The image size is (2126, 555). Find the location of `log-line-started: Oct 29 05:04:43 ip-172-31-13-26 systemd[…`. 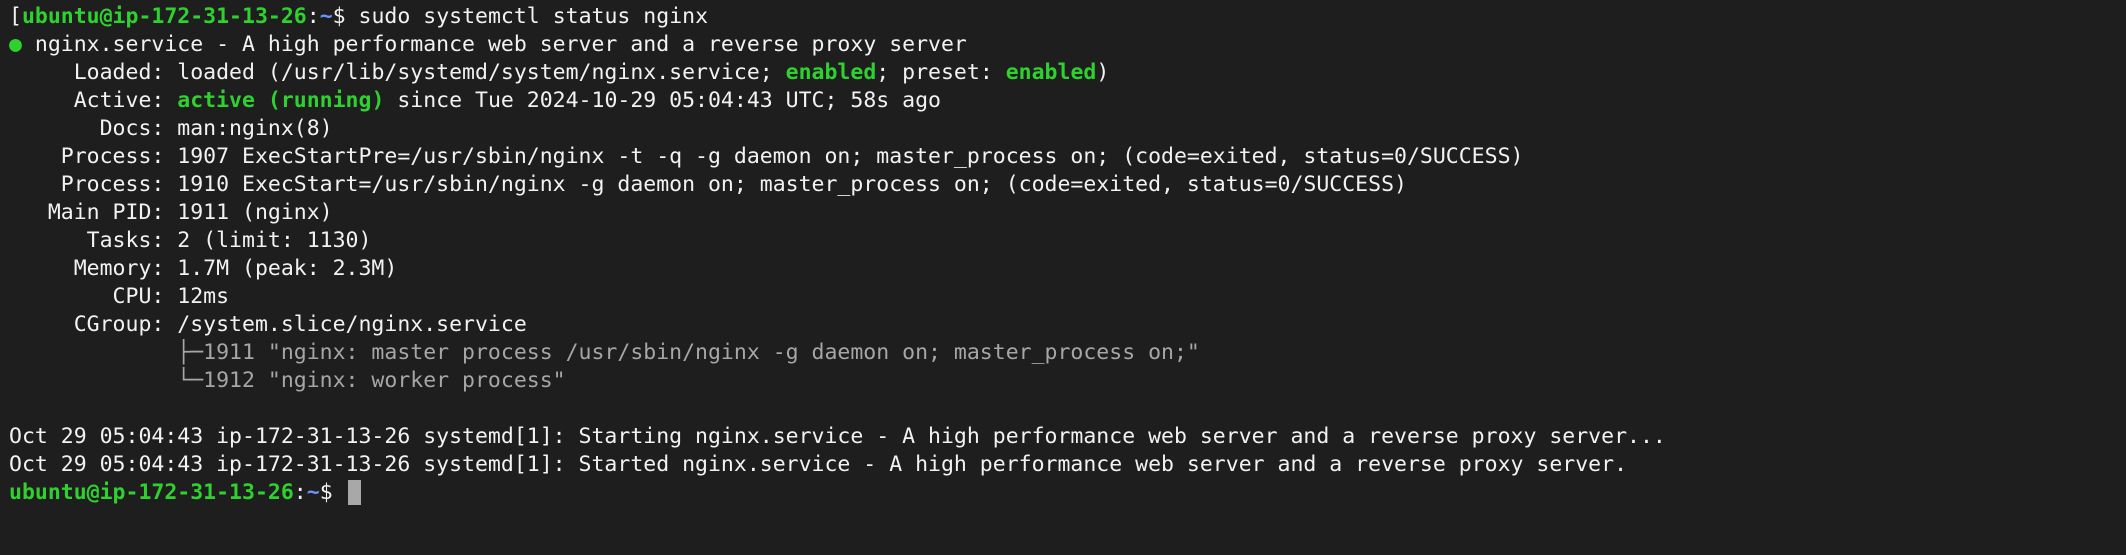

log-line-started: Oct 29 05:04:43 ip-172-31-13-26 systemd[… is located at coordinates (818, 464).